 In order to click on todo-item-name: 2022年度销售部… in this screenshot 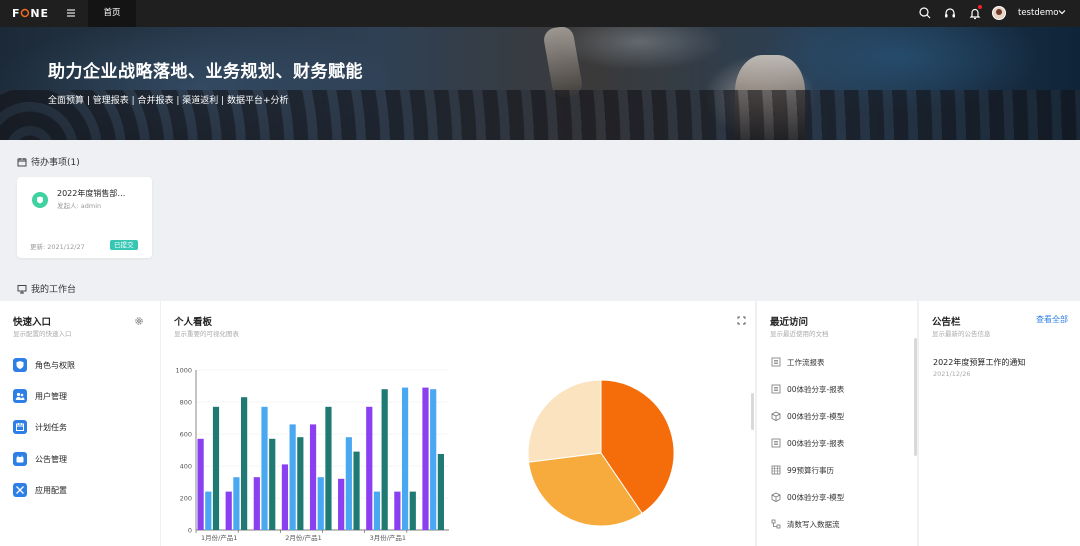, I will do `click(91, 193)`.